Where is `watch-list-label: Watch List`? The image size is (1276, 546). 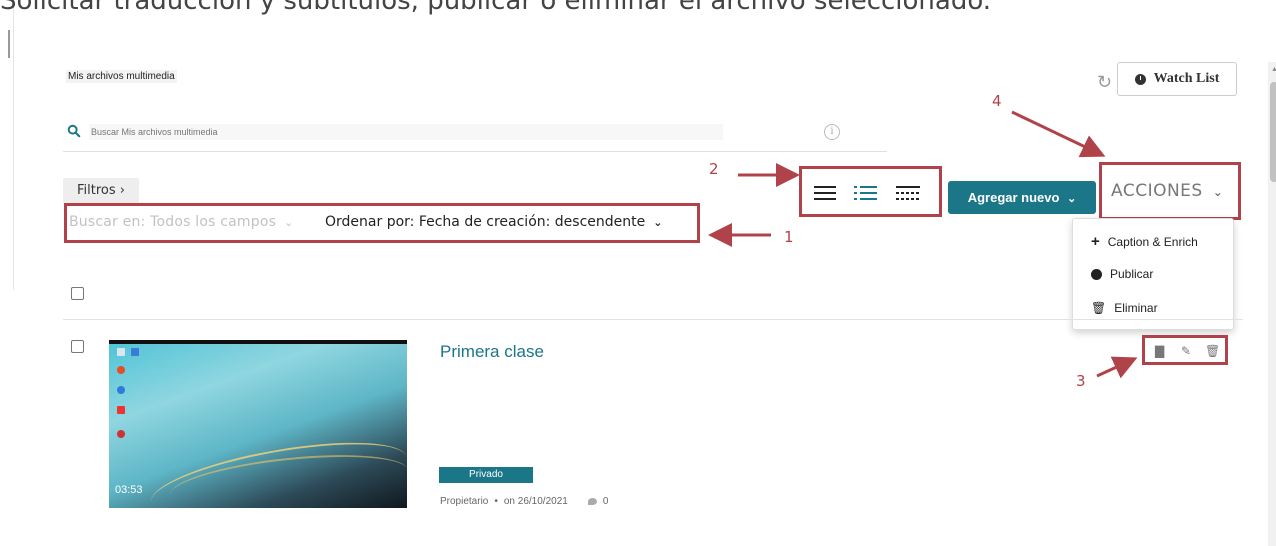 watch-list-label: Watch List is located at coordinates (1186, 78).